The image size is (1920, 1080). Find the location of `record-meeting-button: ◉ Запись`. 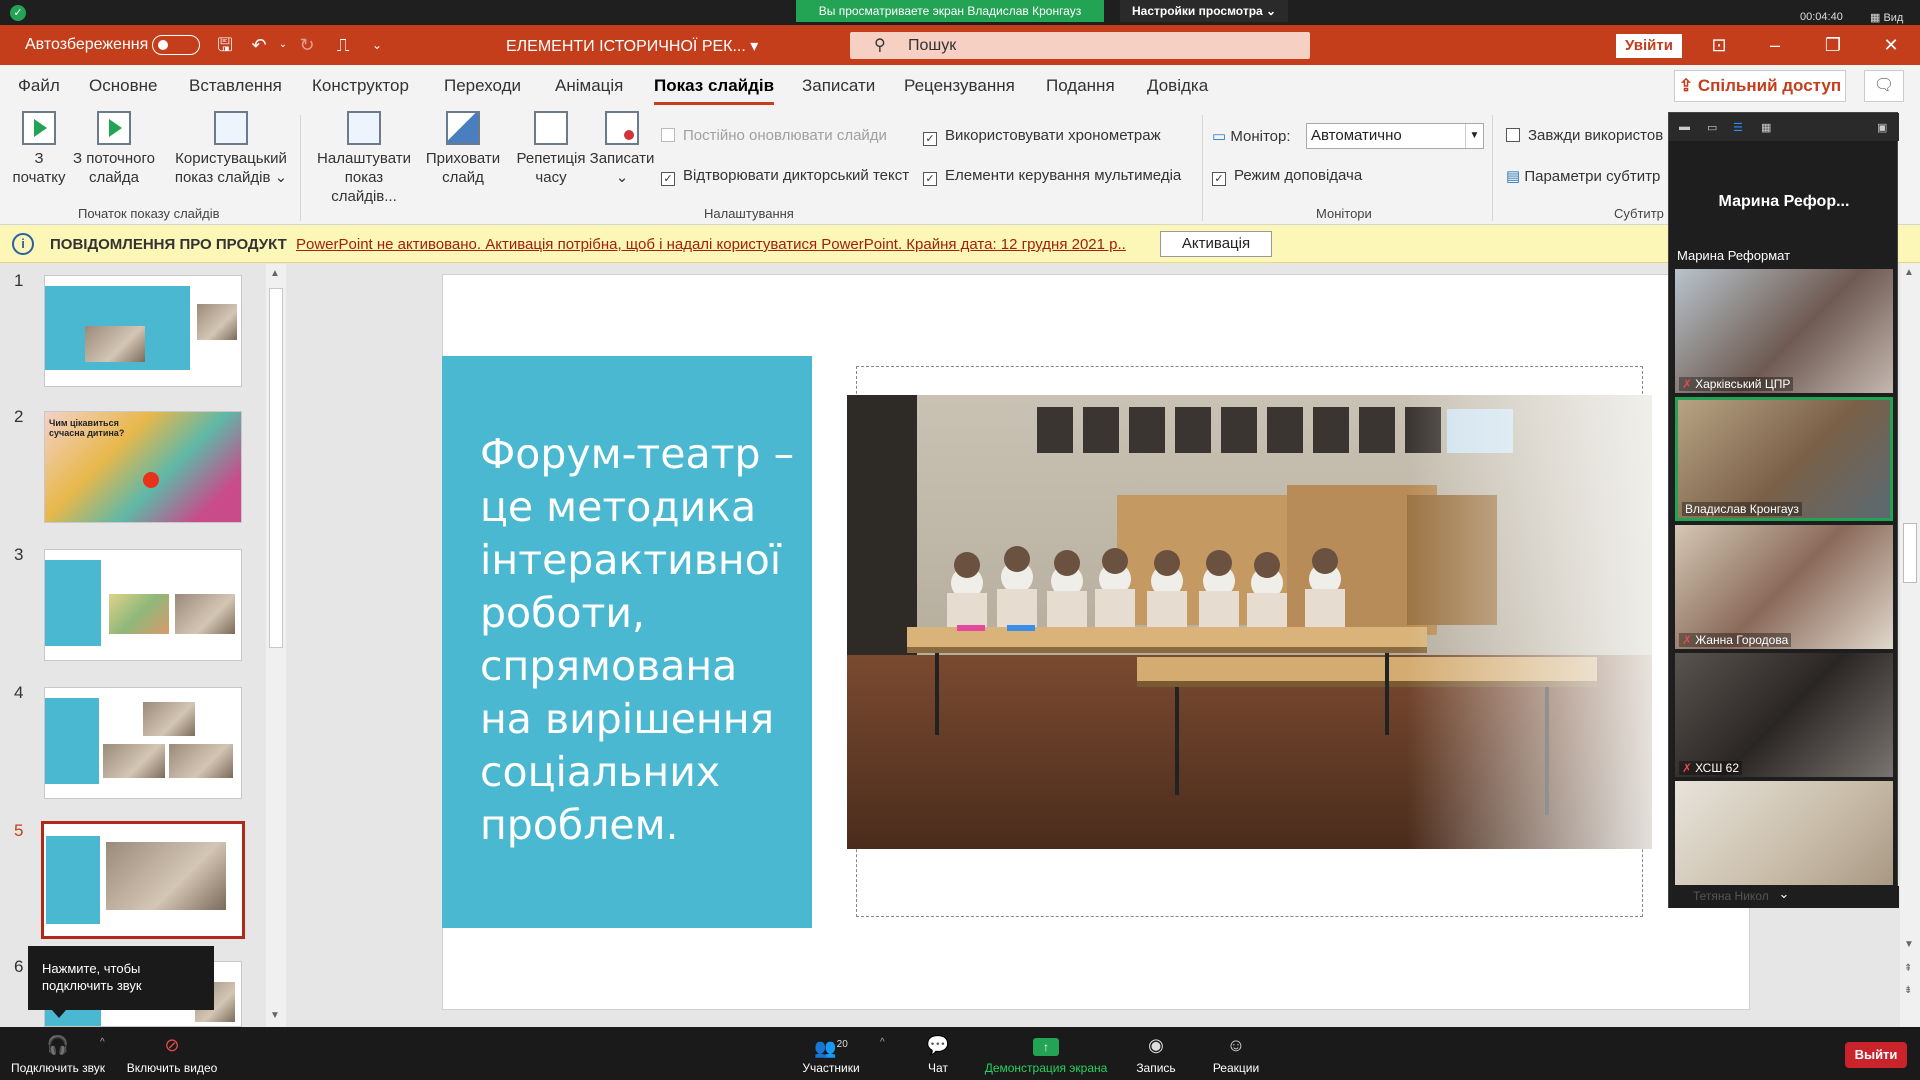

record-meeting-button: ◉ Запись is located at coordinates (1156, 1054).